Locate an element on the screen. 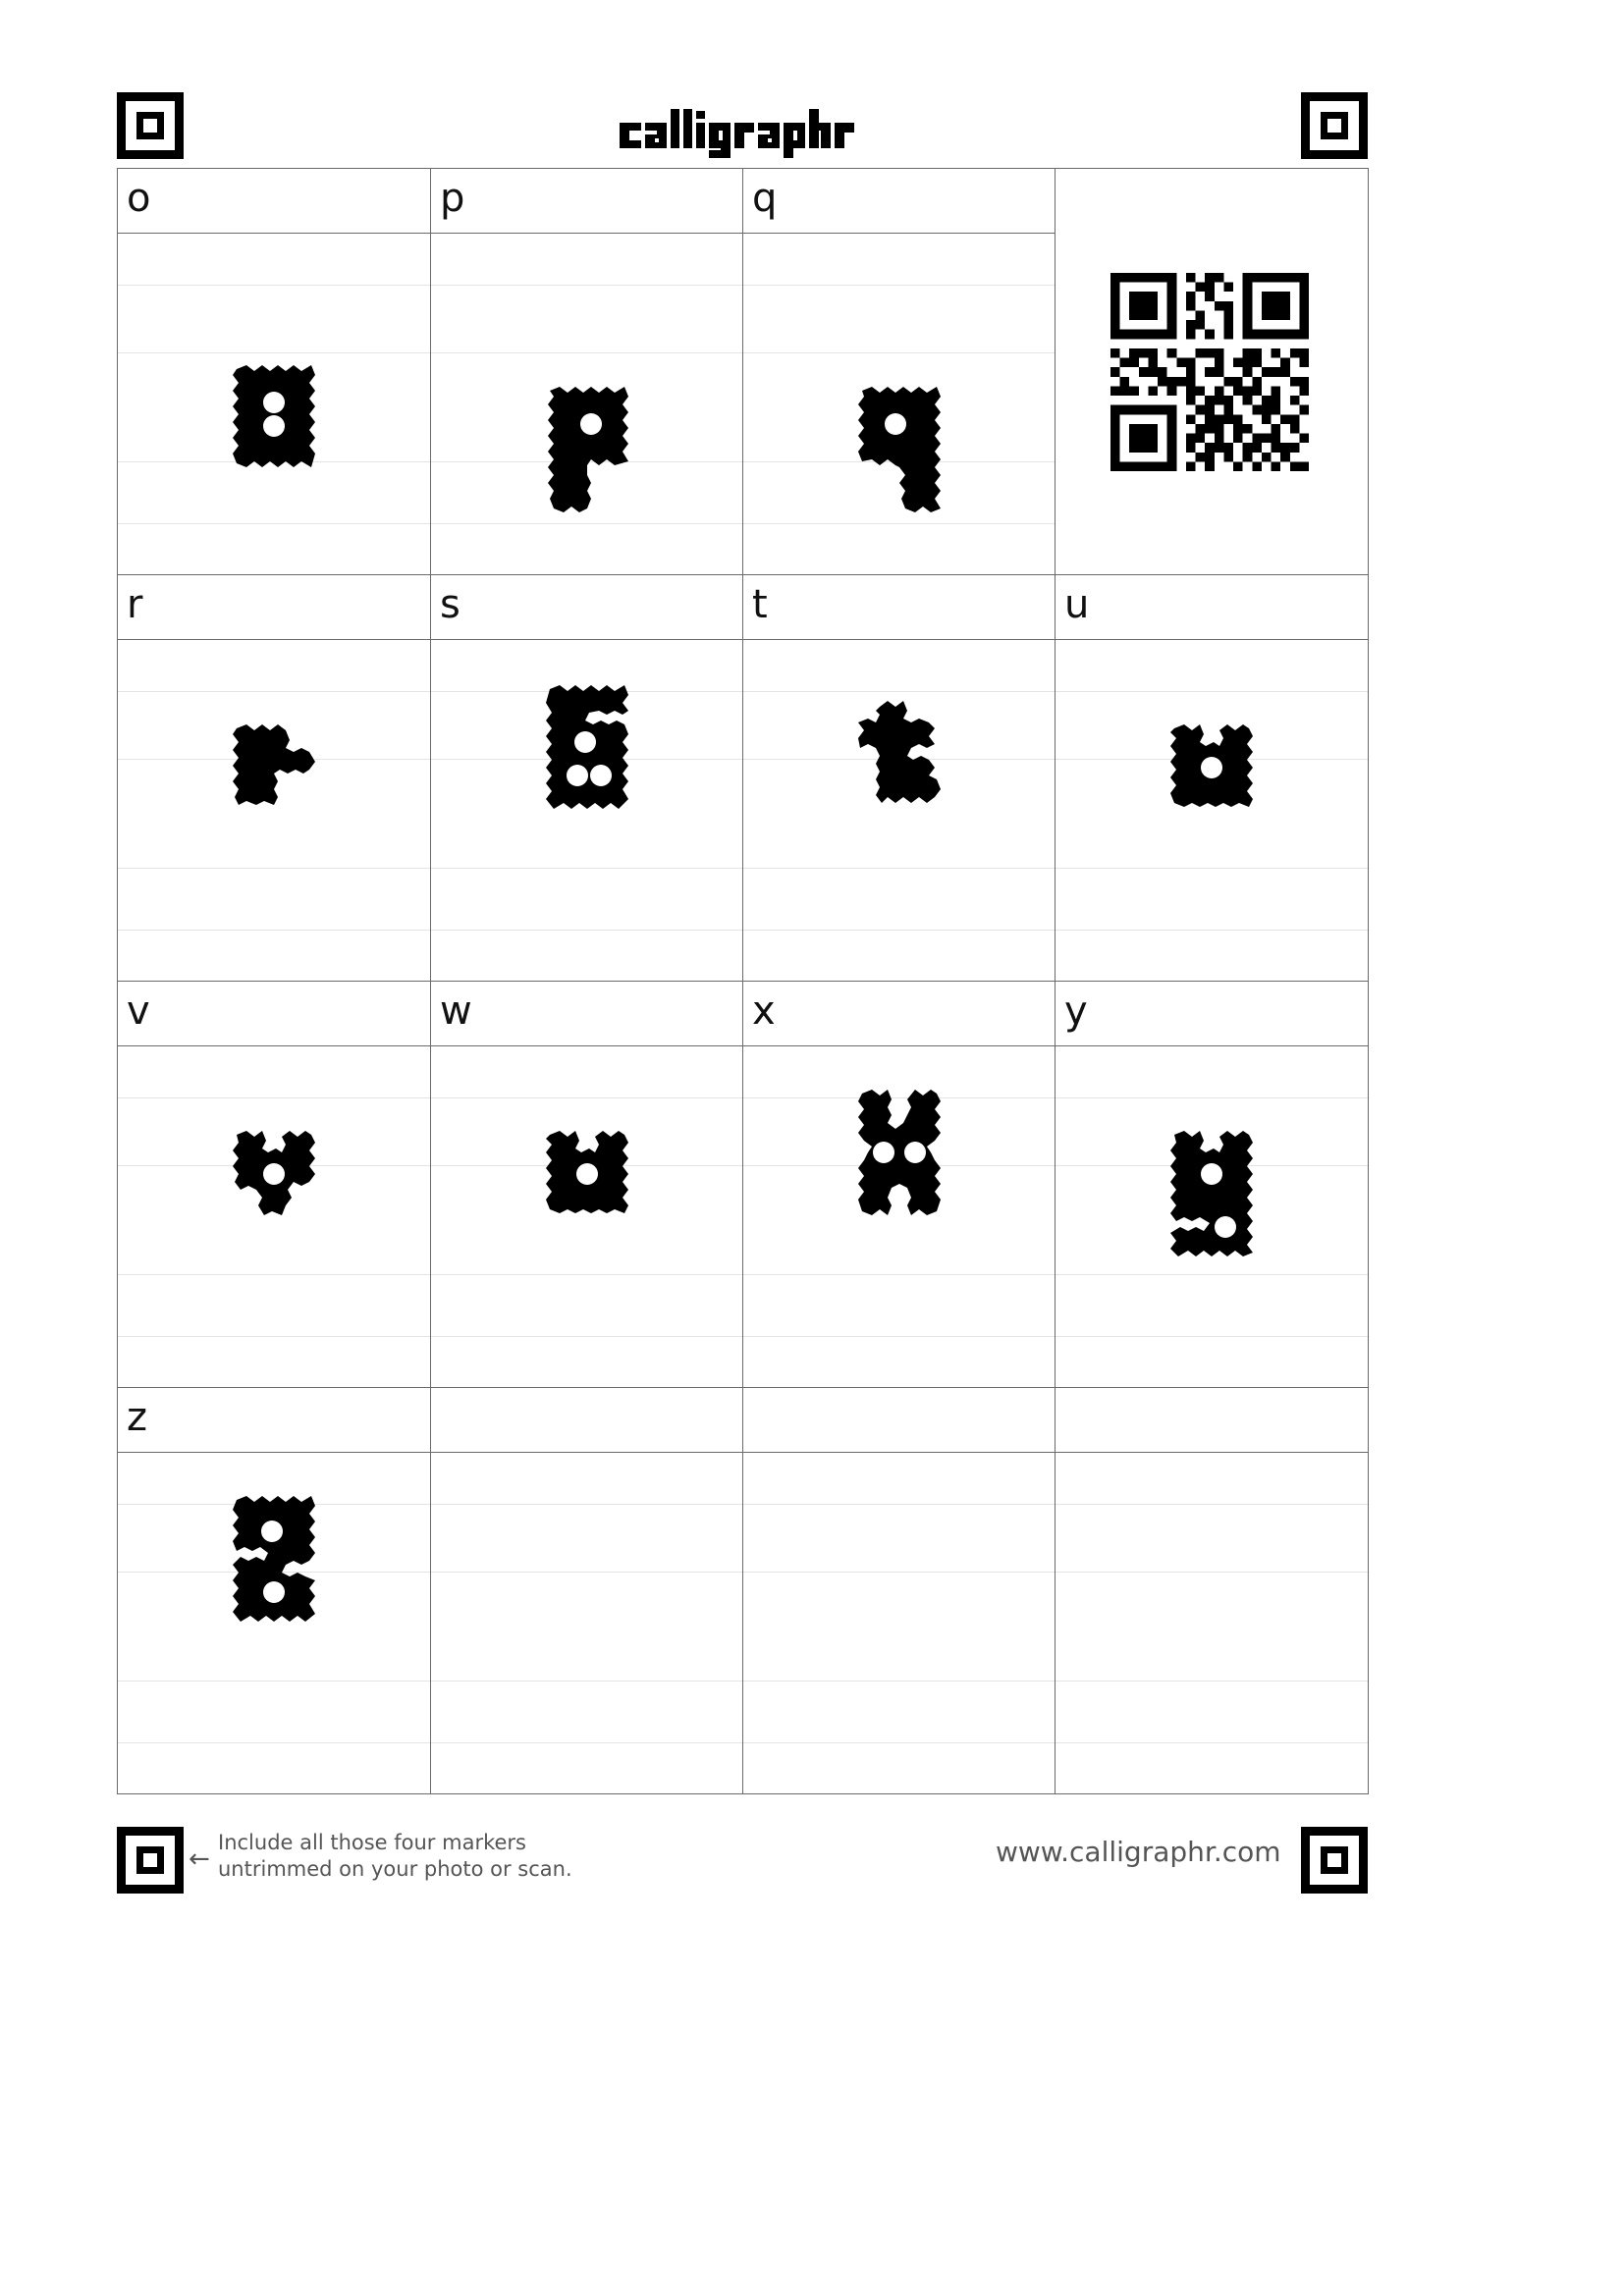 The height and width of the screenshot is (2296, 1624). template-cell-p: p is located at coordinates (586, 372).